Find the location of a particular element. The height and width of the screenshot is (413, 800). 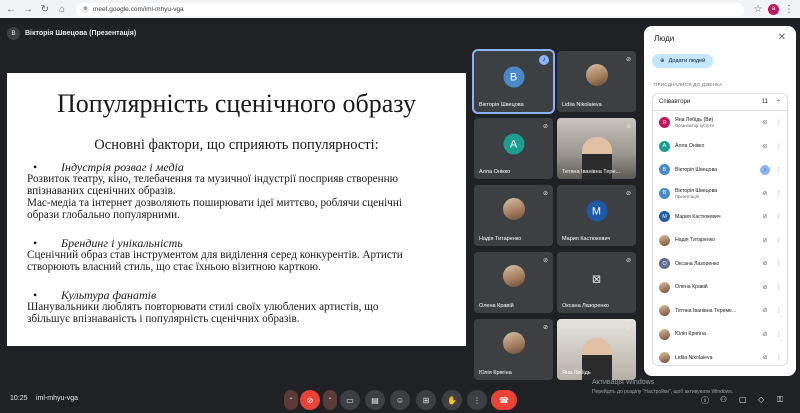

participant-names: Оксана Лазоренко is located at coordinates (715, 264).